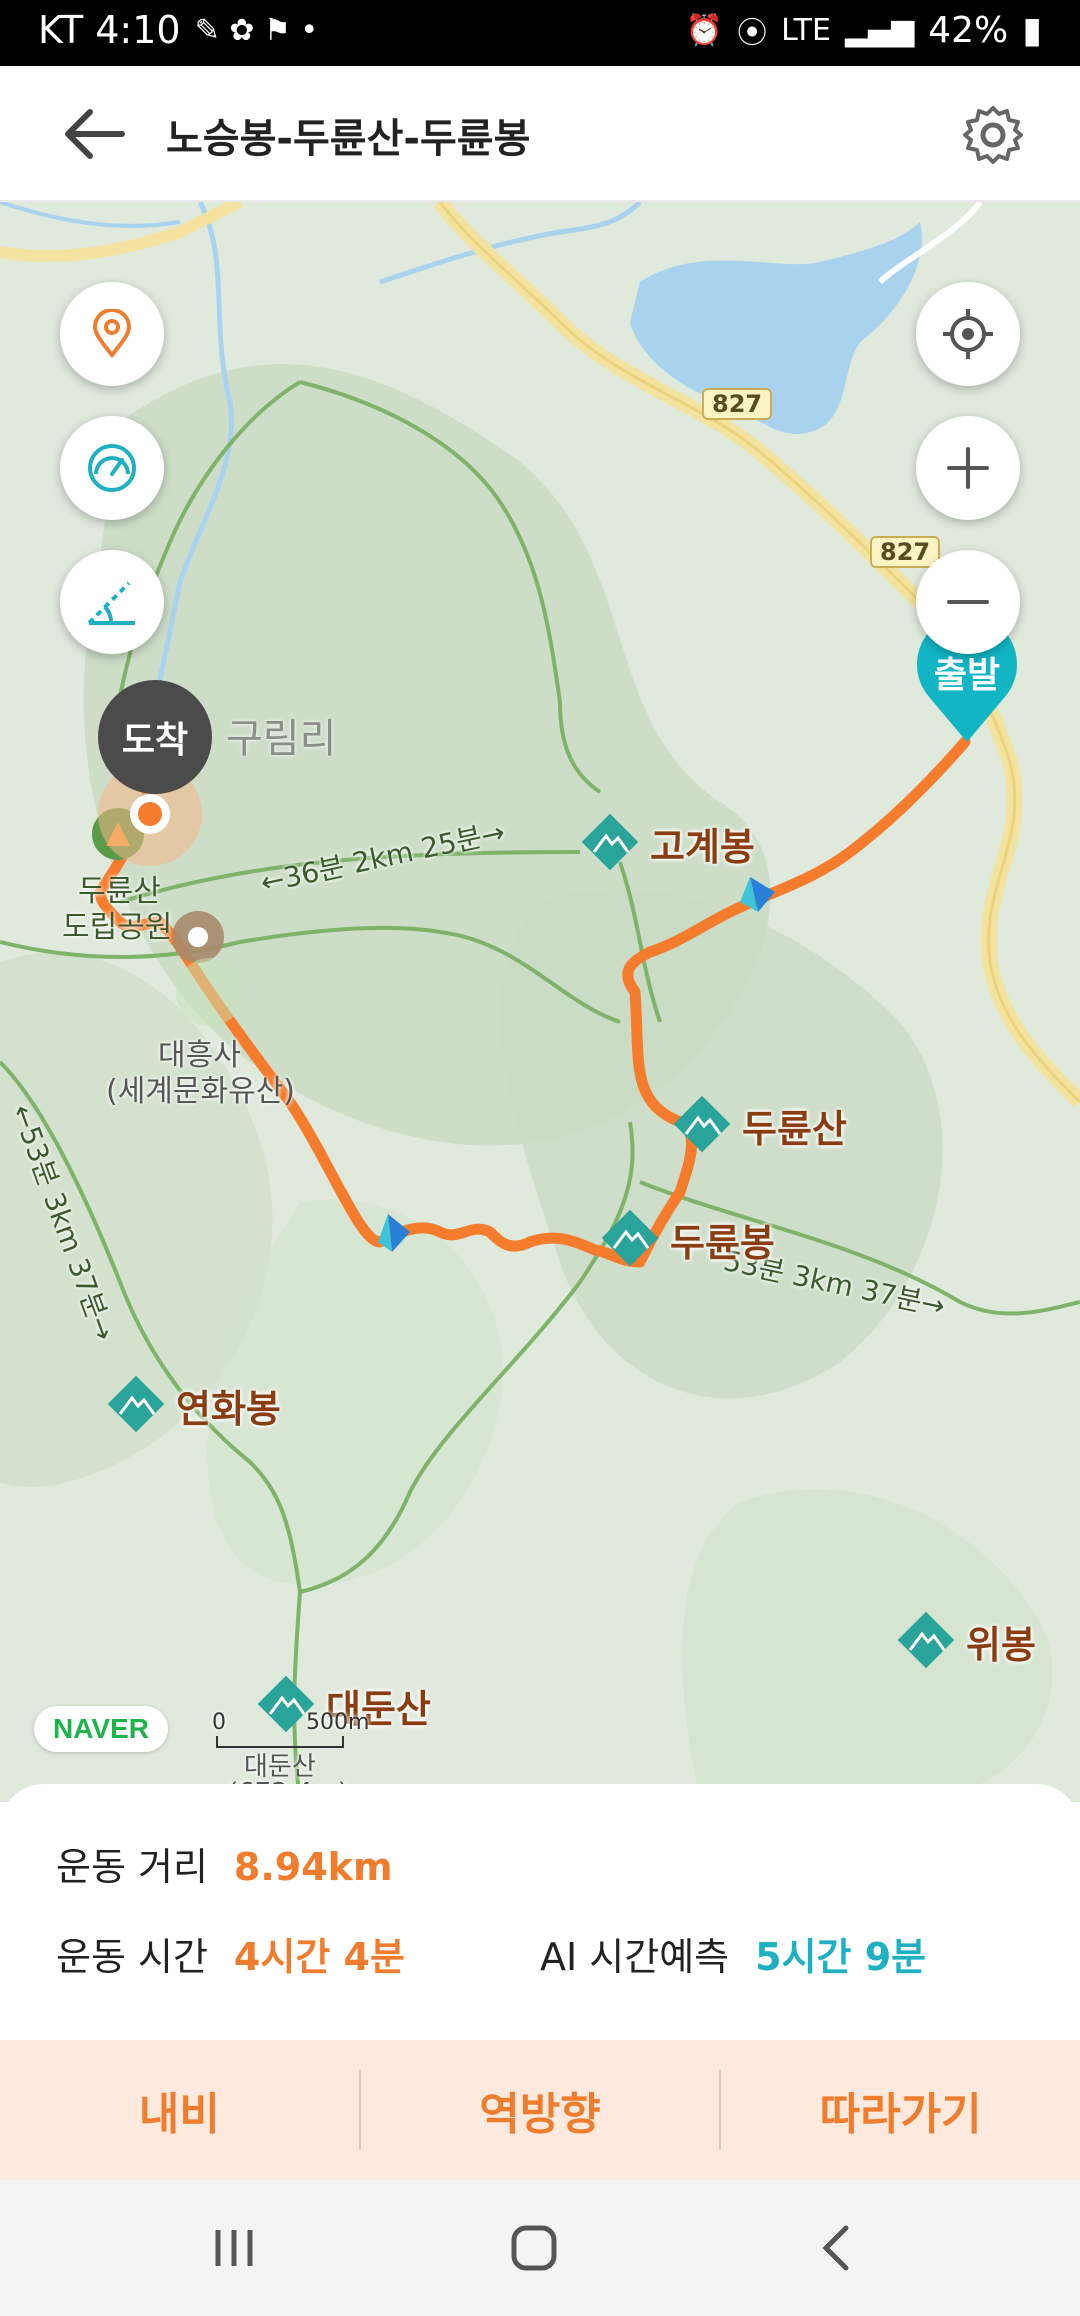 This screenshot has width=1080, height=2316. I want to click on settings-button, so click(993, 135).